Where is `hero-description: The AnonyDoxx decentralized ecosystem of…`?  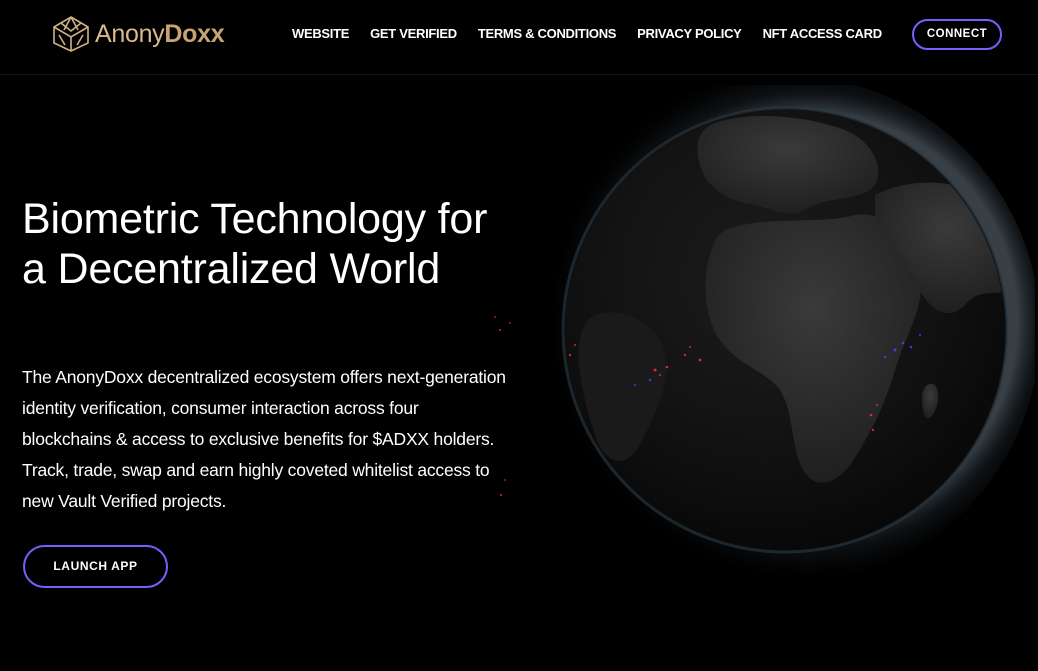
hero-description: The AnonyDoxx decentralized ecosystem of… is located at coordinates (264, 439).